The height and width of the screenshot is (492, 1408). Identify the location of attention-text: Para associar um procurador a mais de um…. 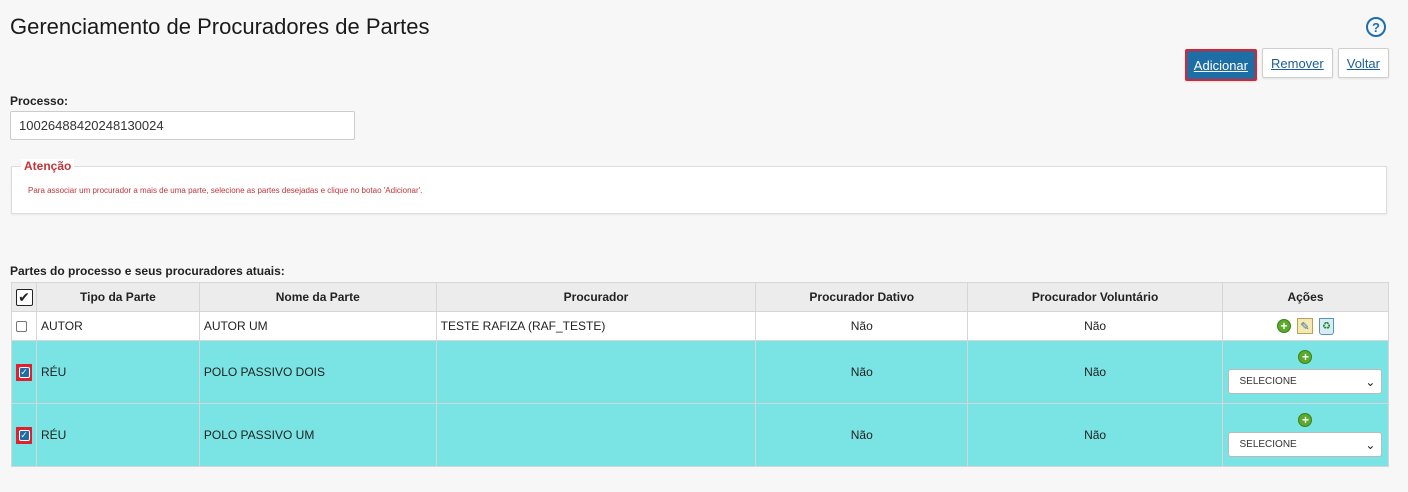
(225, 190).